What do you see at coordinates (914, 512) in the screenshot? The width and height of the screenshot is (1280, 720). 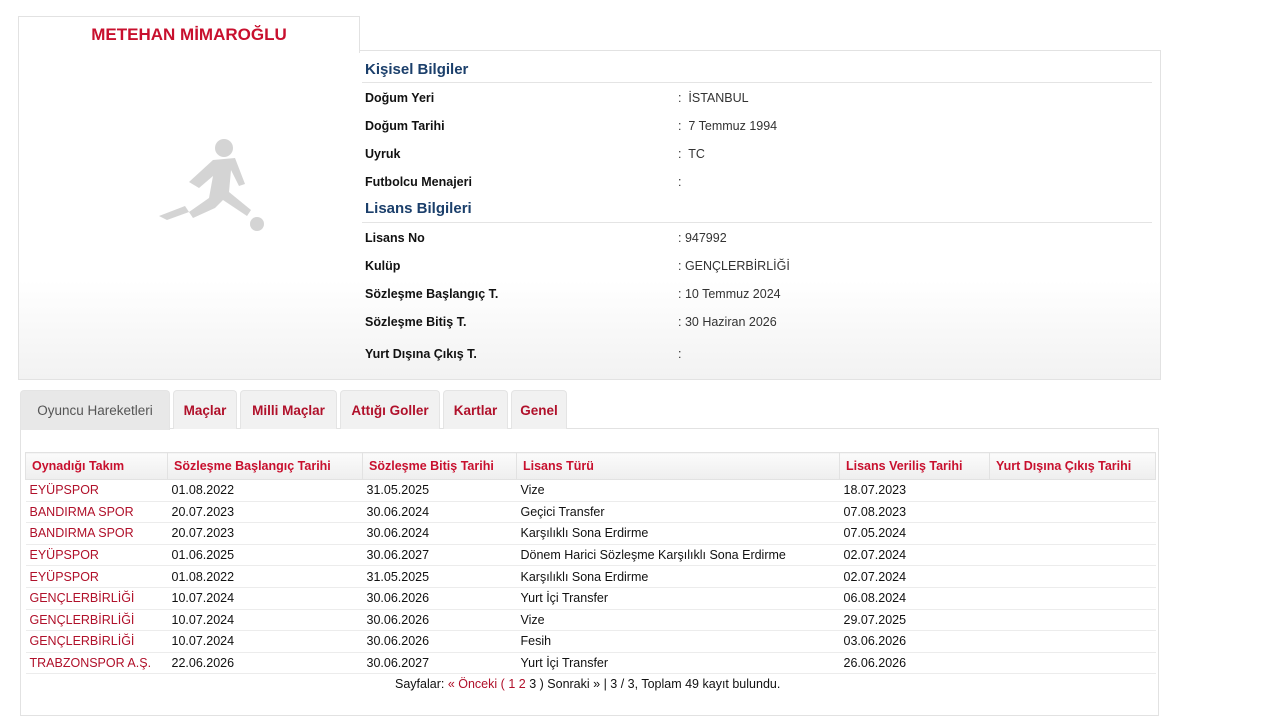 I see `cell-license-date: 07.08.2023` at bounding box center [914, 512].